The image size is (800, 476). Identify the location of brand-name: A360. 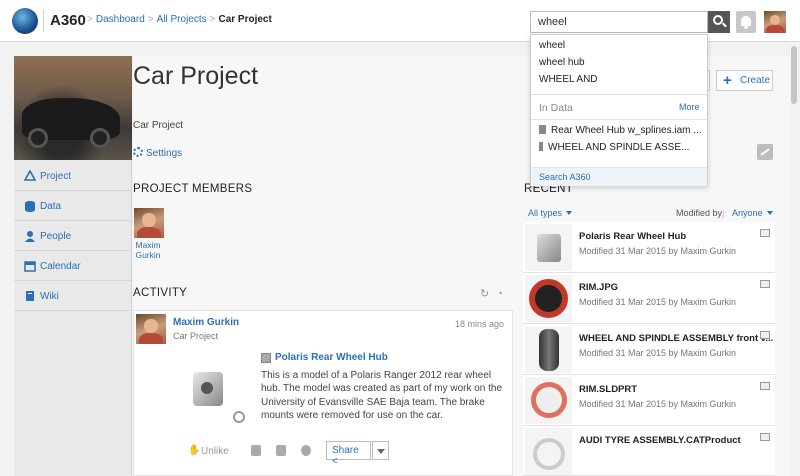
(68, 20).